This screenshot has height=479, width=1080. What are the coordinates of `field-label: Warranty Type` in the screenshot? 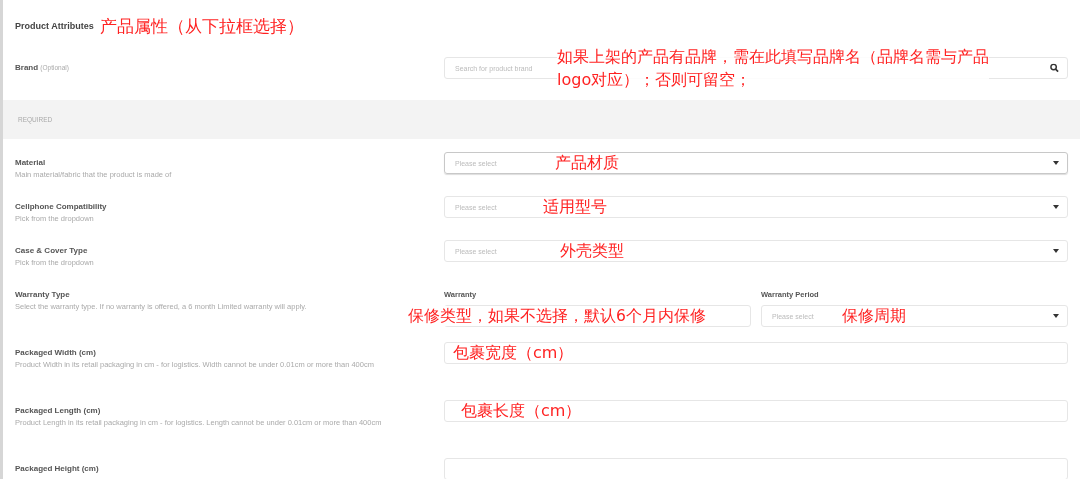 It's located at (43, 294).